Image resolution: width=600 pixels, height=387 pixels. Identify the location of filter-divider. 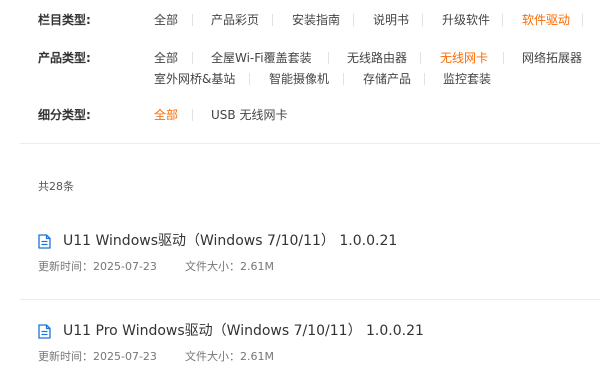
(310, 143).